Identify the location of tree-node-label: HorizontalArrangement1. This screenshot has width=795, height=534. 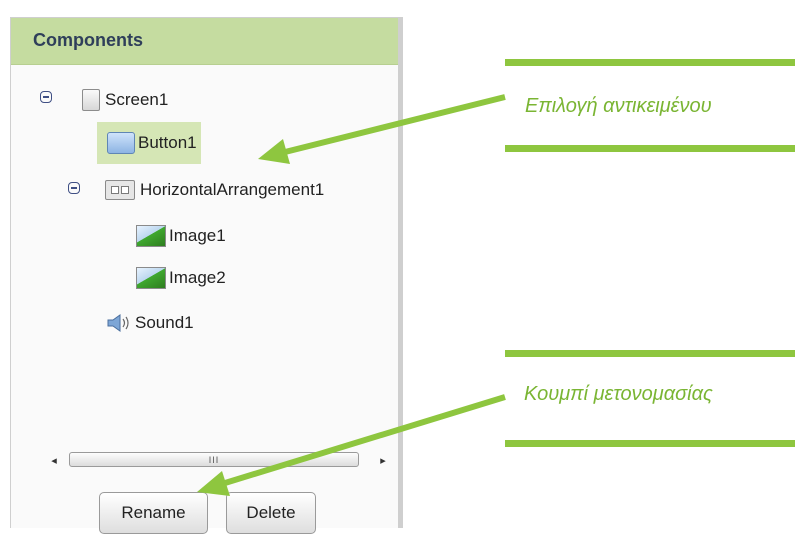
(232, 189).